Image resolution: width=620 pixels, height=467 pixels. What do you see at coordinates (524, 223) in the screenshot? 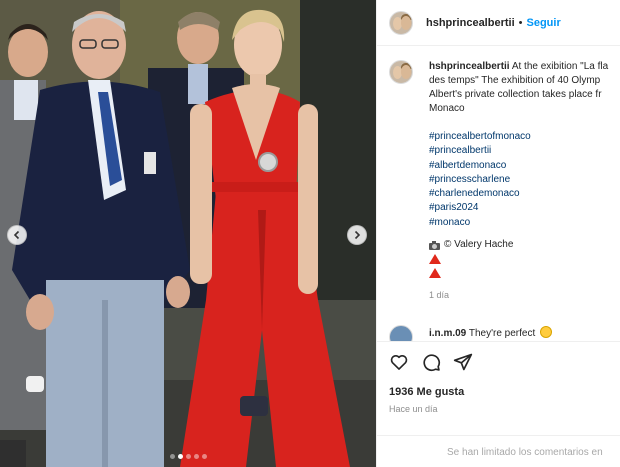
I see `hashtag-link: #monaco` at bounding box center [524, 223].